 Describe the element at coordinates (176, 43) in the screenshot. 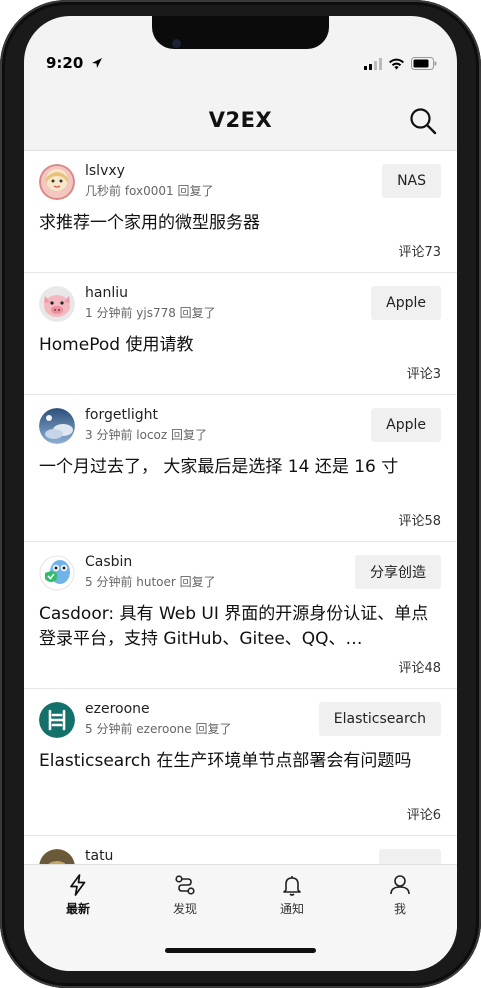

I see `front-camera` at that location.